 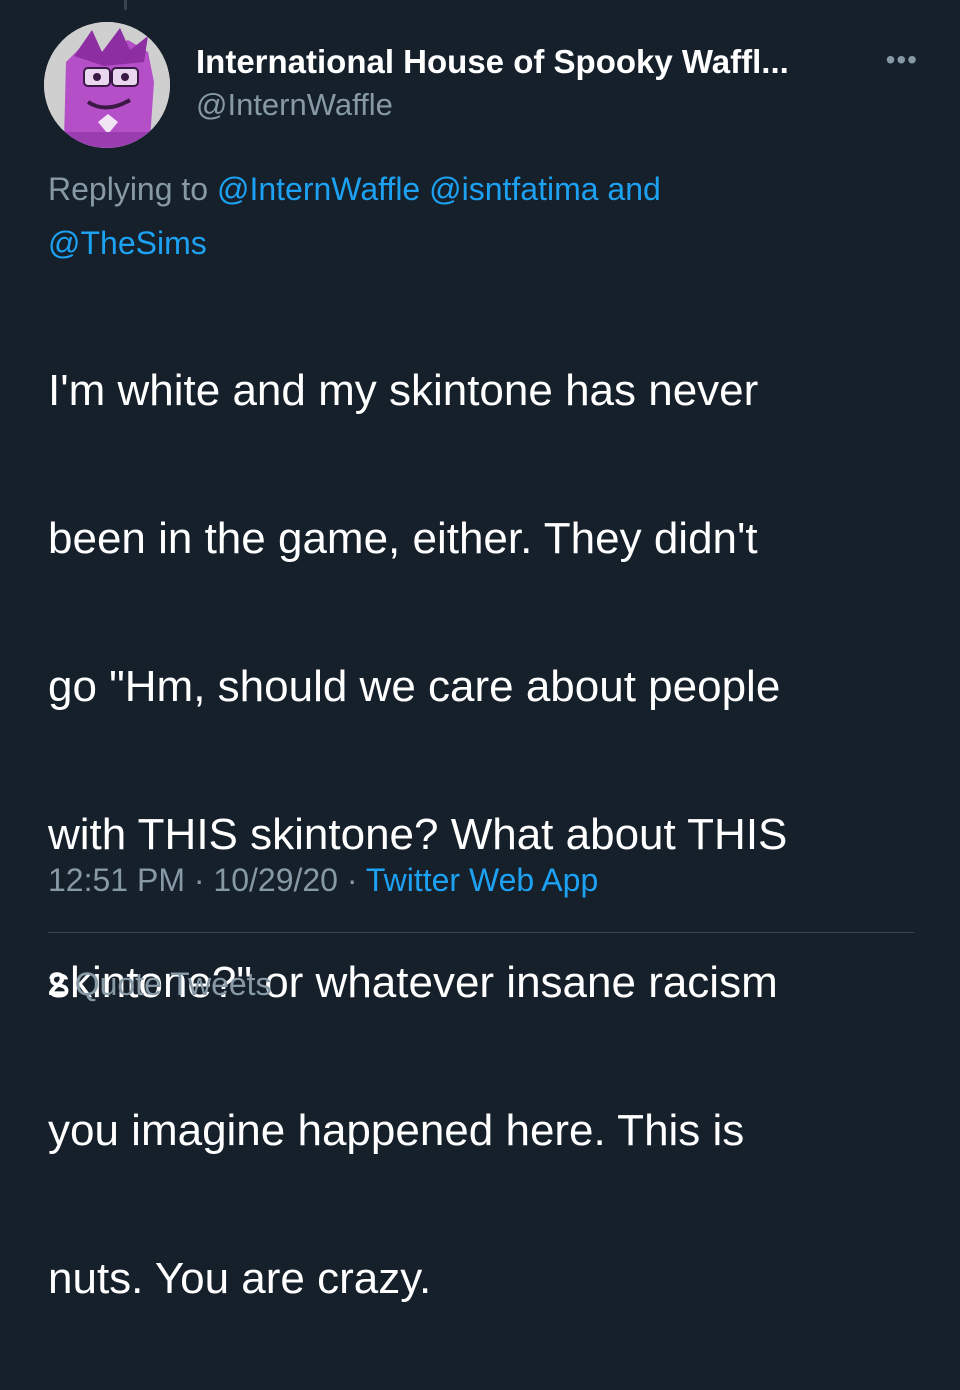 What do you see at coordinates (116, 880) in the screenshot?
I see `tweet-time: 12:51 PM` at bounding box center [116, 880].